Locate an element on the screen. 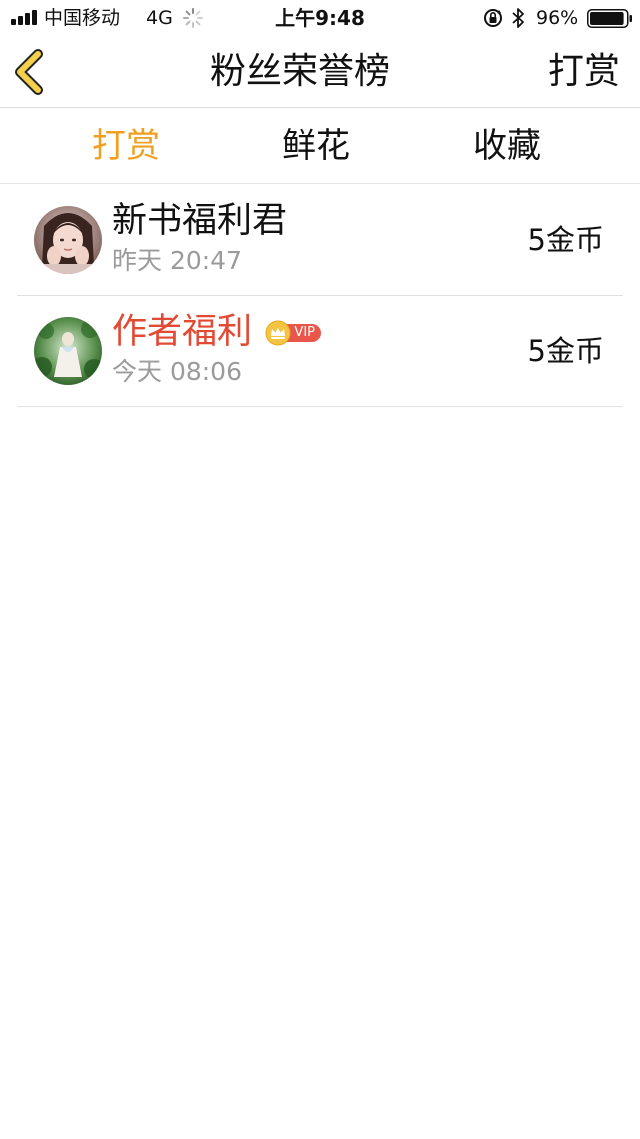 The width and height of the screenshot is (640, 1139). battery-percent-label: 96% is located at coordinates (557, 18).